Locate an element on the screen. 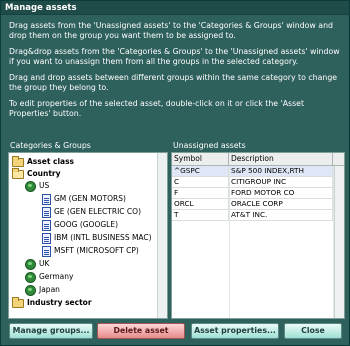 This screenshot has width=350, height=346. table-row: C CITIGROUP INC is located at coordinates (252, 182).